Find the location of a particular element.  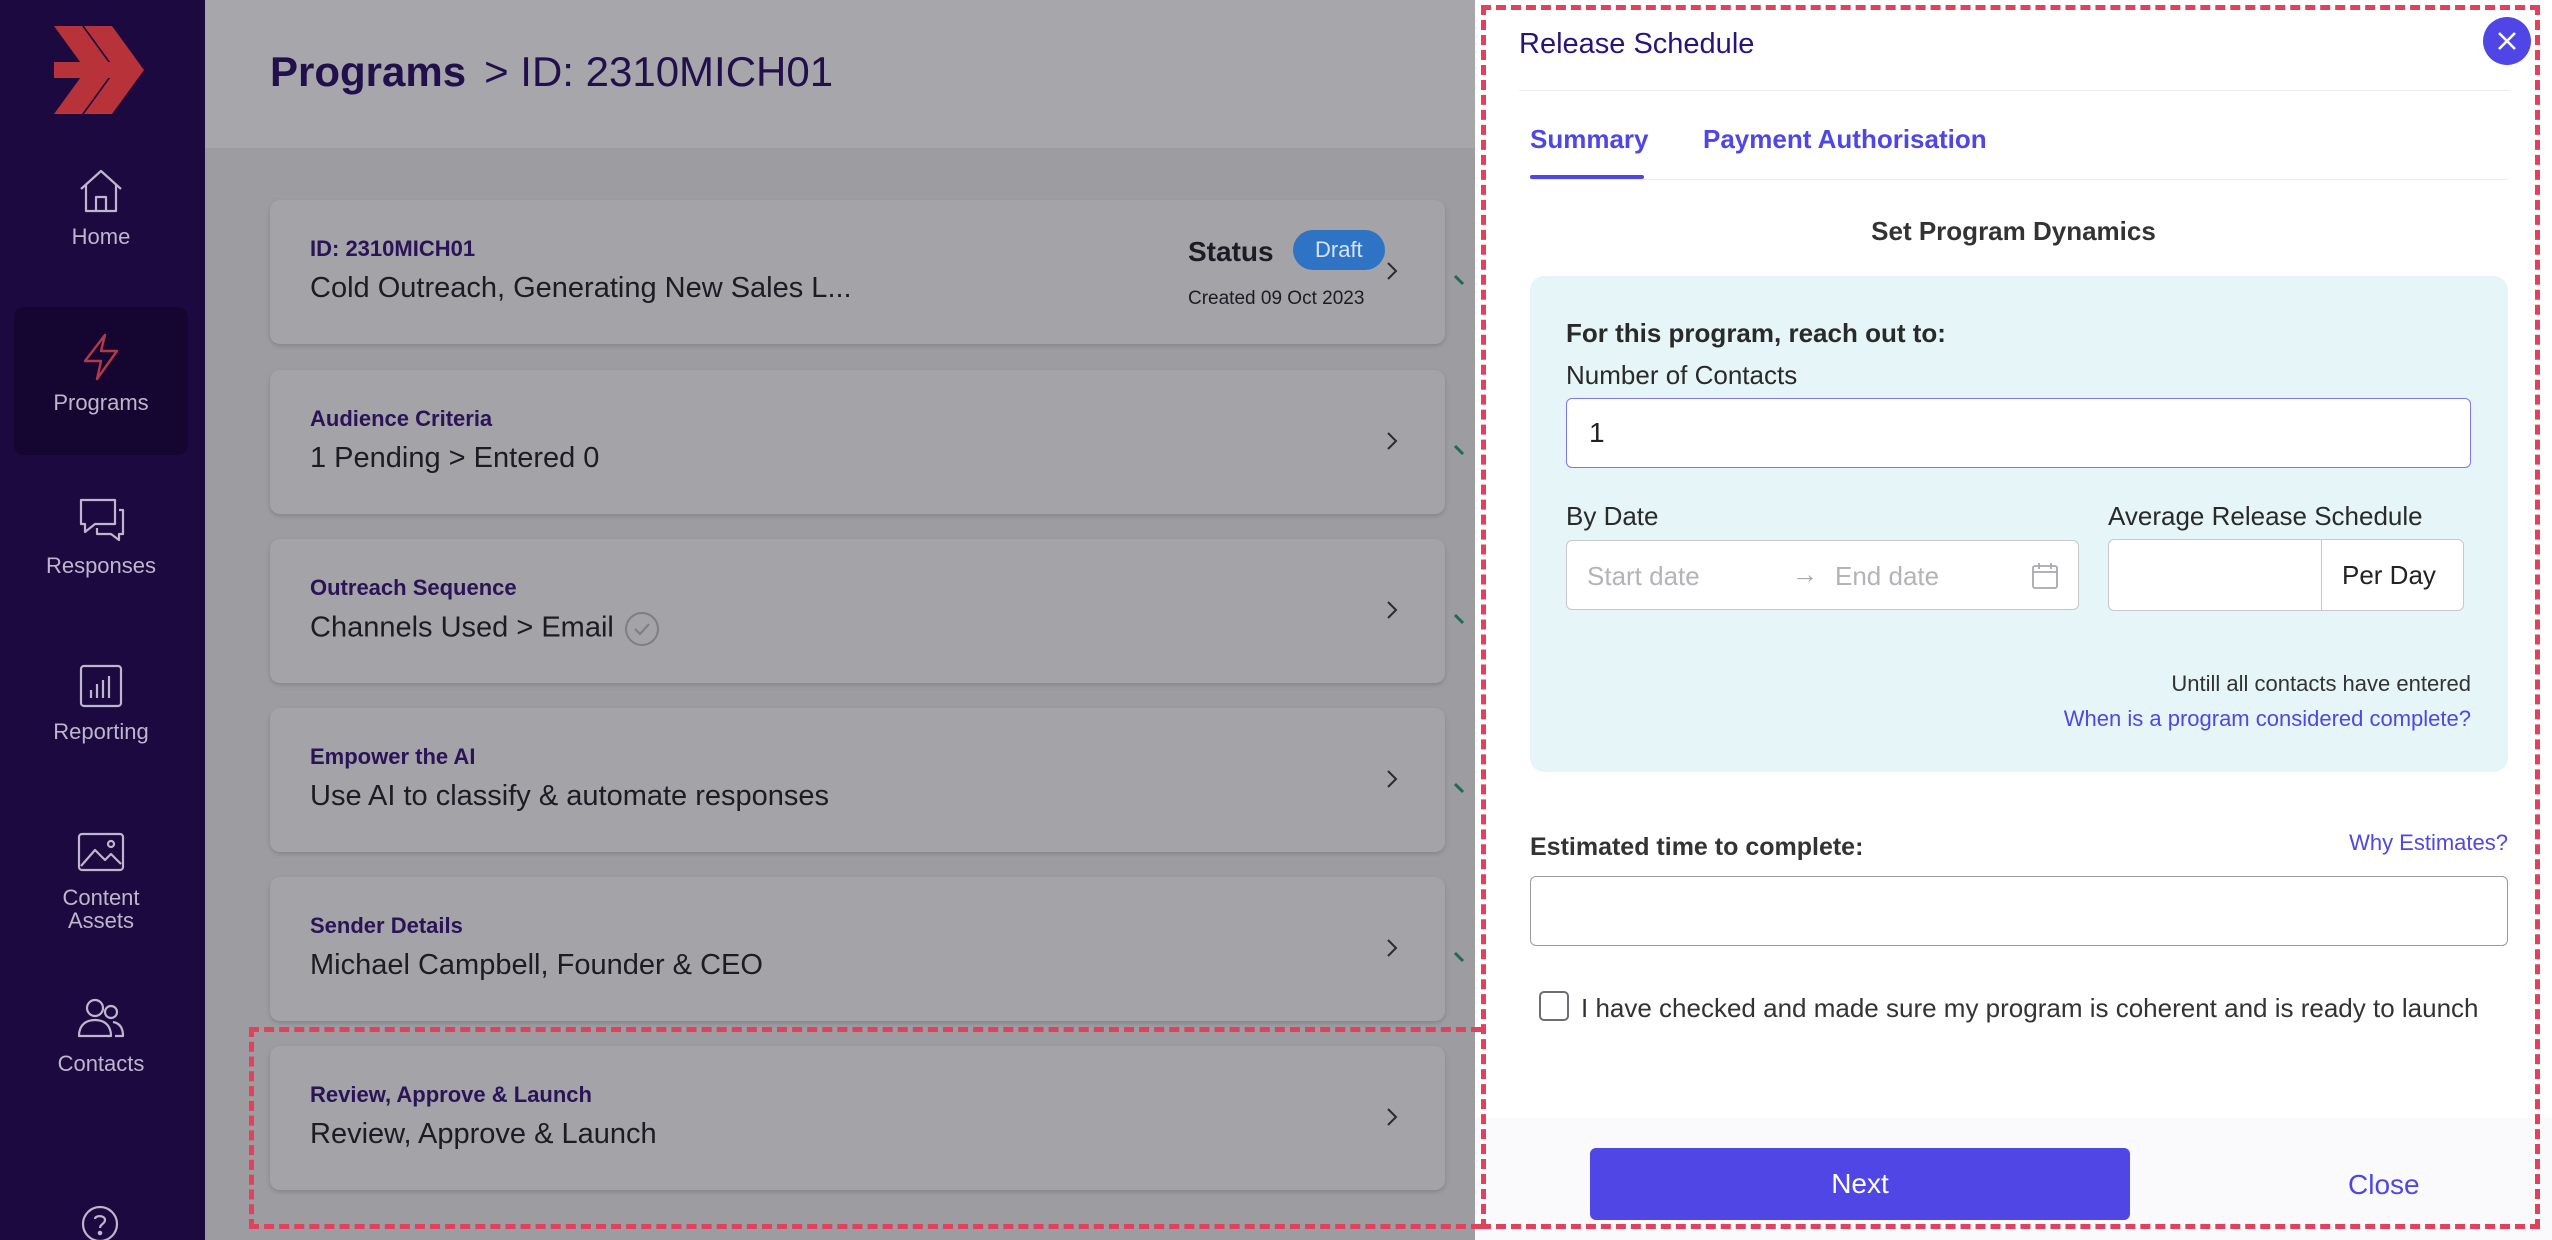

card-value: Use AI to classify & automate responses is located at coordinates (570, 796).